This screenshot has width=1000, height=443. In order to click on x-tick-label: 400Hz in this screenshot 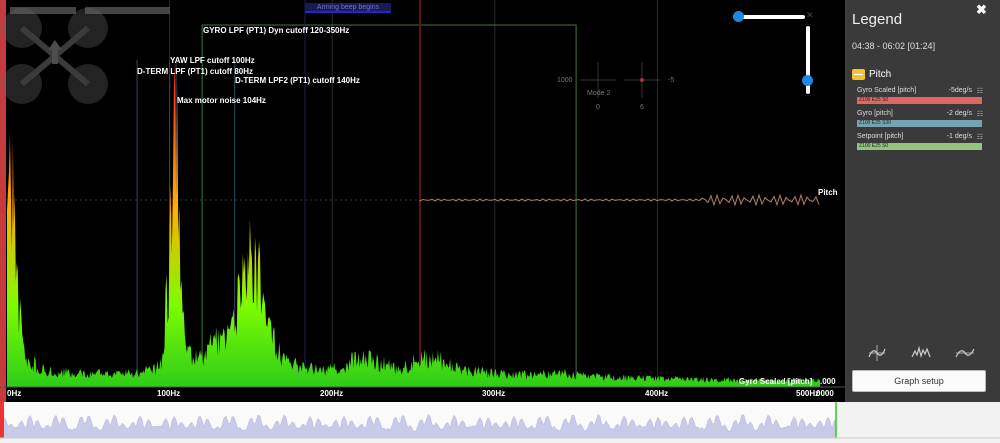, I will do `click(657, 393)`.